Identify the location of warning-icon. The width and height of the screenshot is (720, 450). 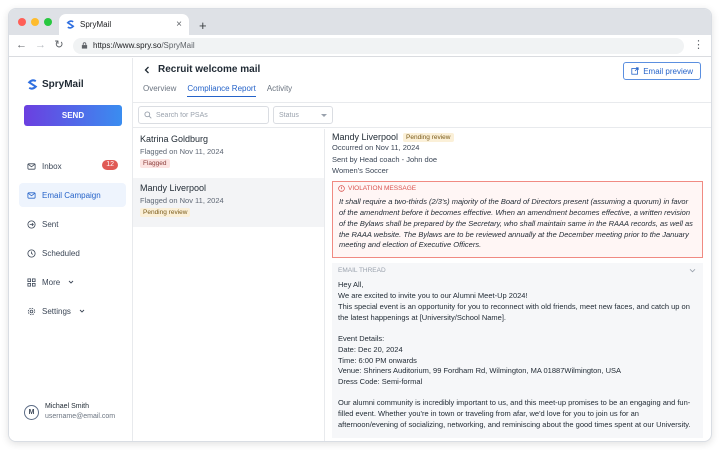
(341, 188).